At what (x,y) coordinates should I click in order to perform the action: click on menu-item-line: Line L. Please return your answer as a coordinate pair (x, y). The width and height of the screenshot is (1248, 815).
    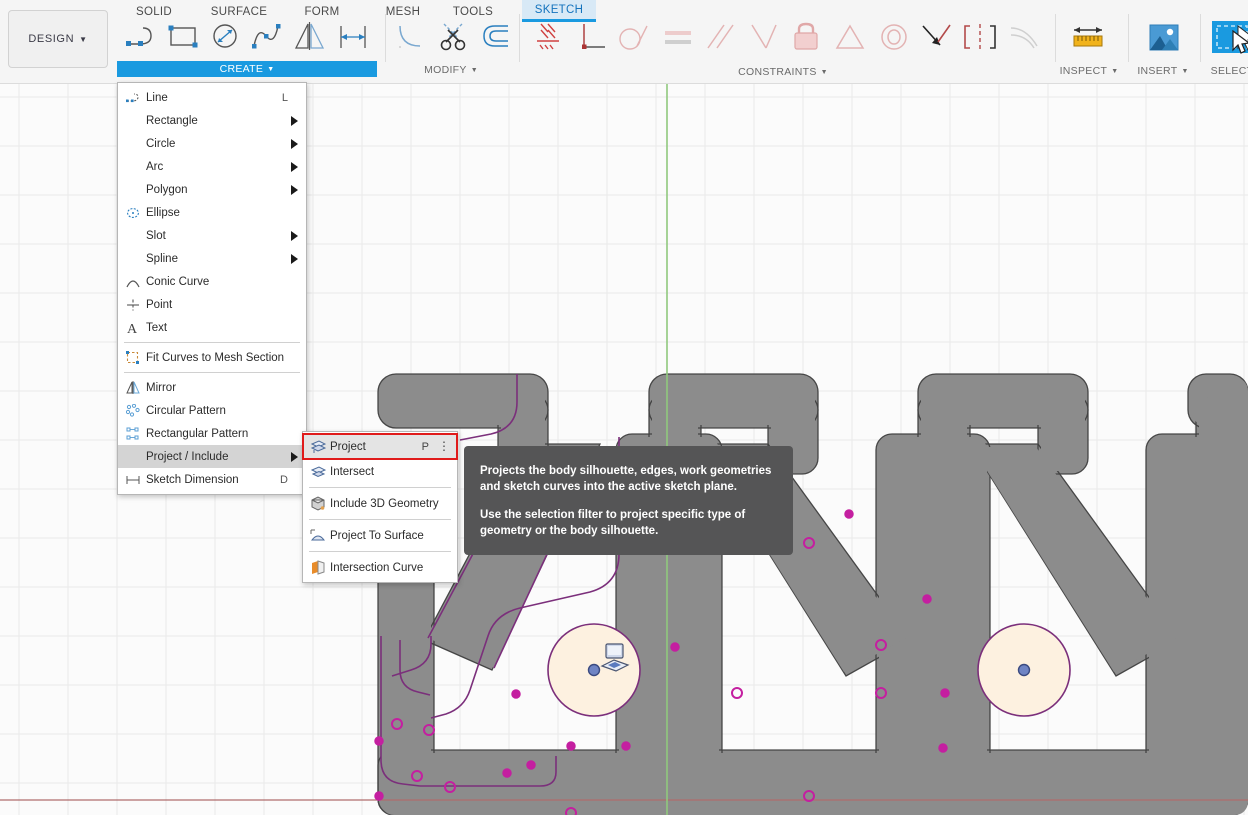
    Looking at the image, I should click on (212, 97).